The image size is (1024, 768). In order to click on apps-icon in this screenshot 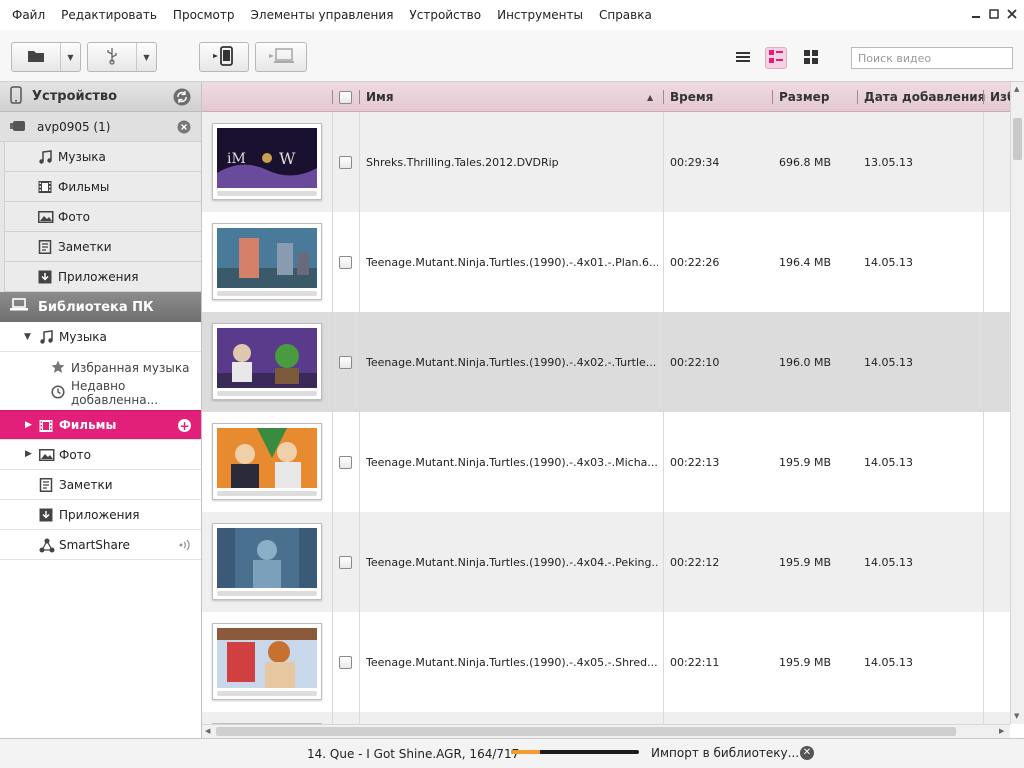, I will do `click(46, 516)`.